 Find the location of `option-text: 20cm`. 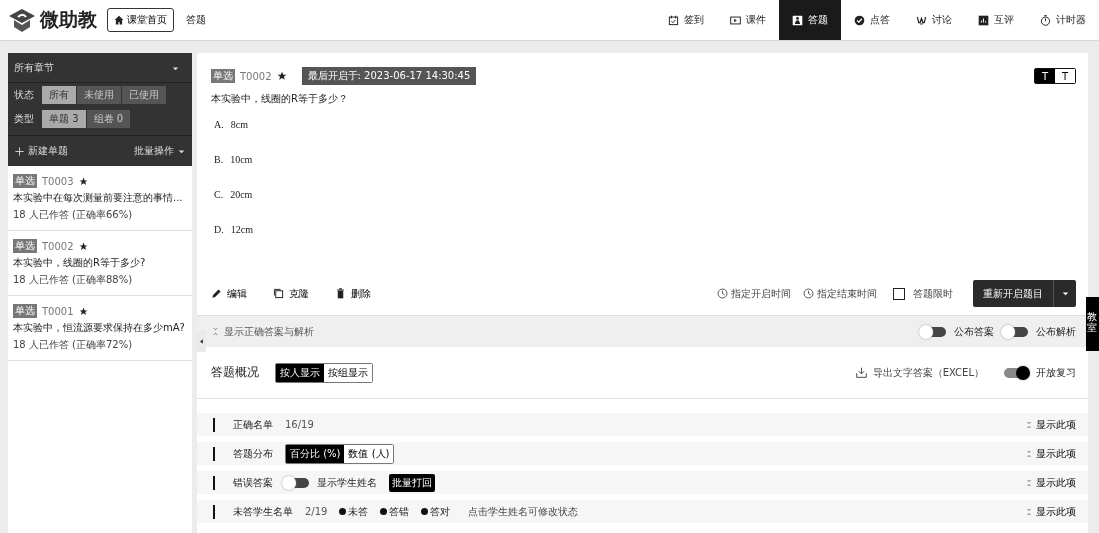

option-text: 20cm is located at coordinates (241, 194).